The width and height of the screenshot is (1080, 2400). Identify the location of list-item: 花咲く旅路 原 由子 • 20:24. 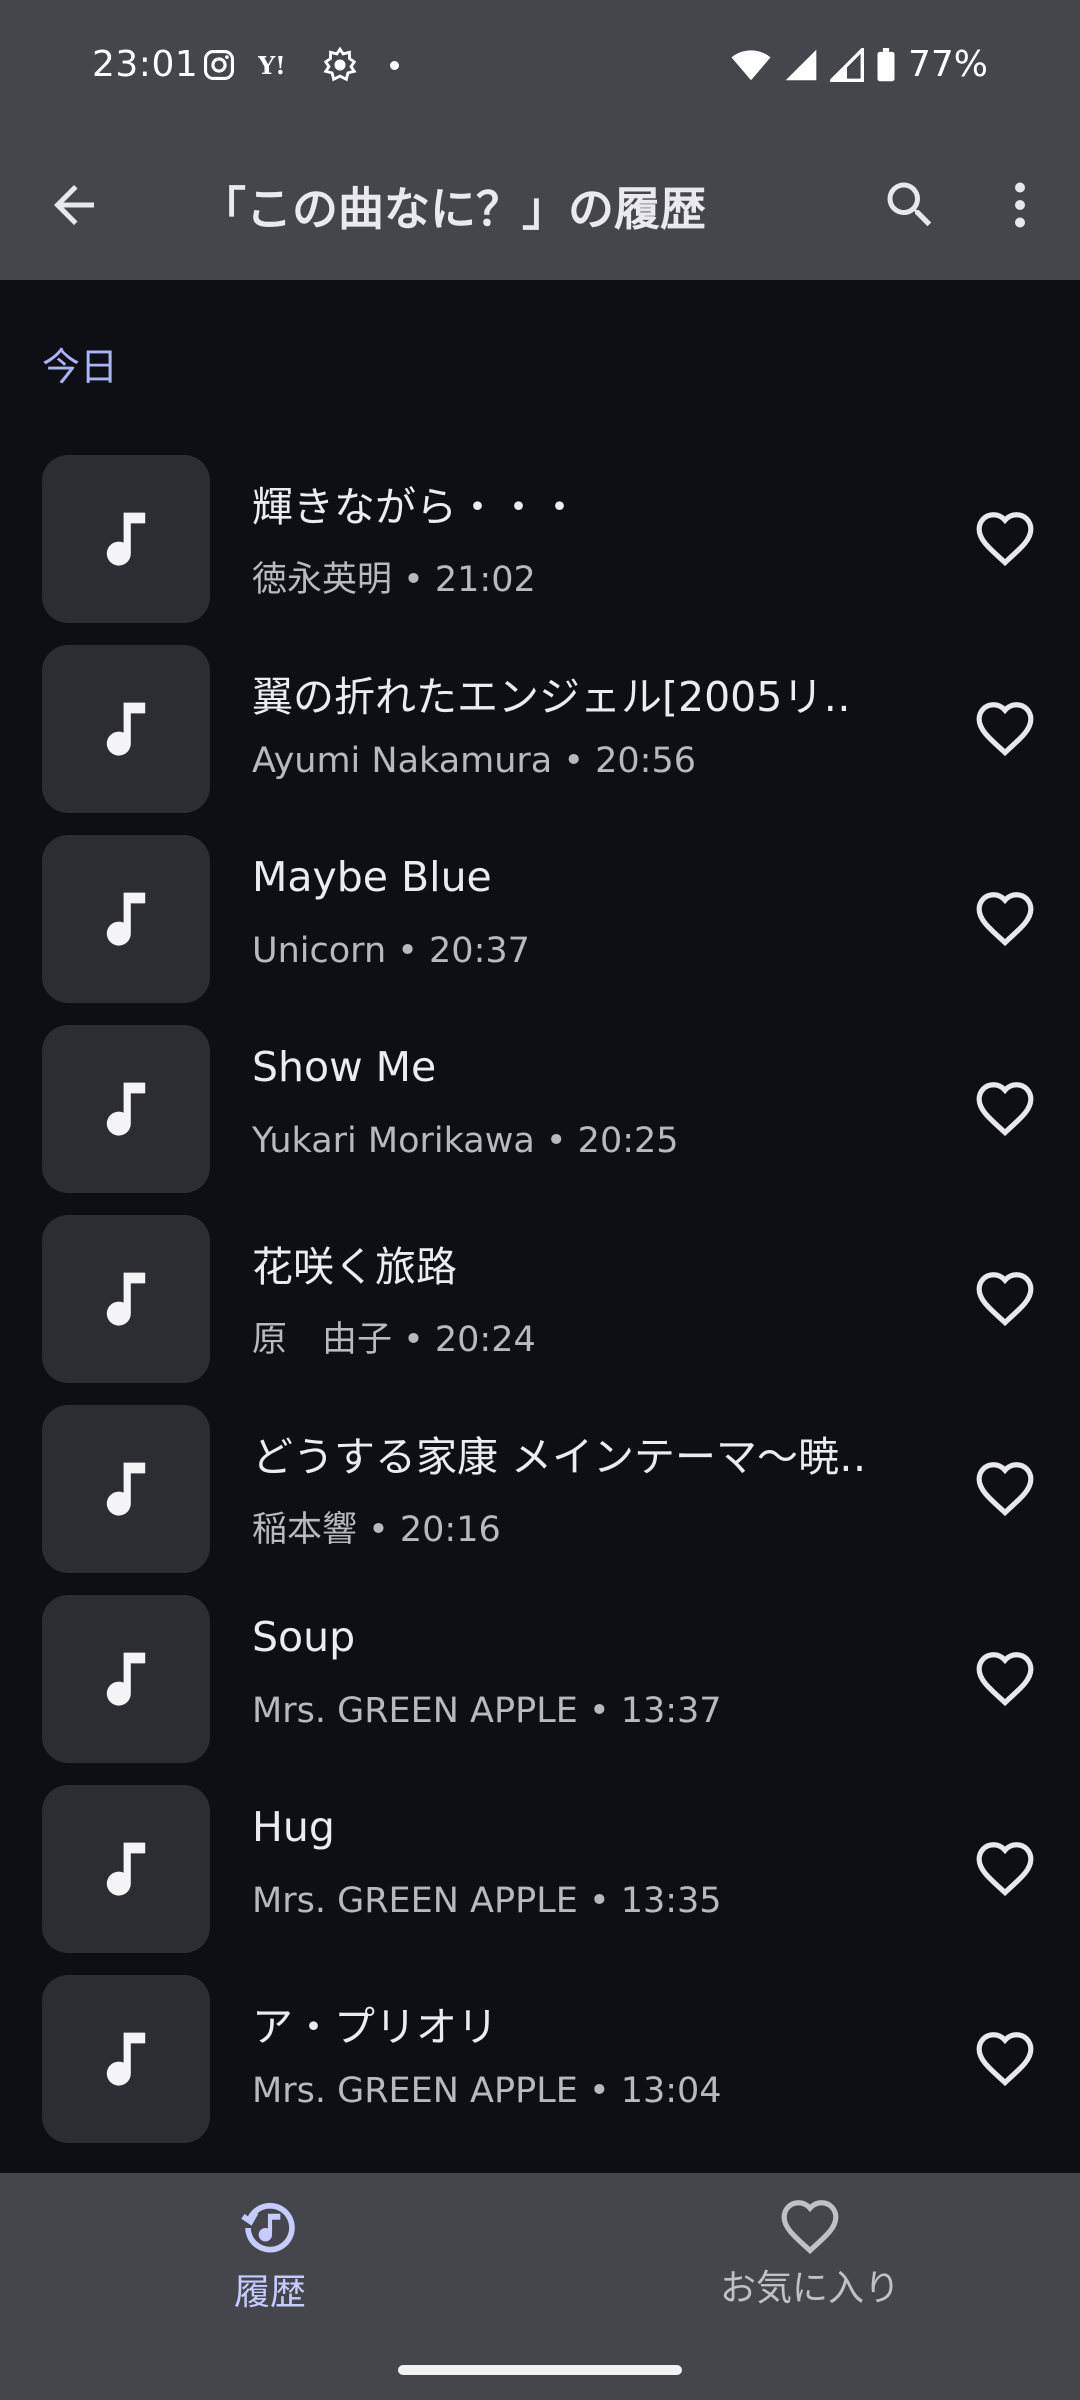
(540, 1310).